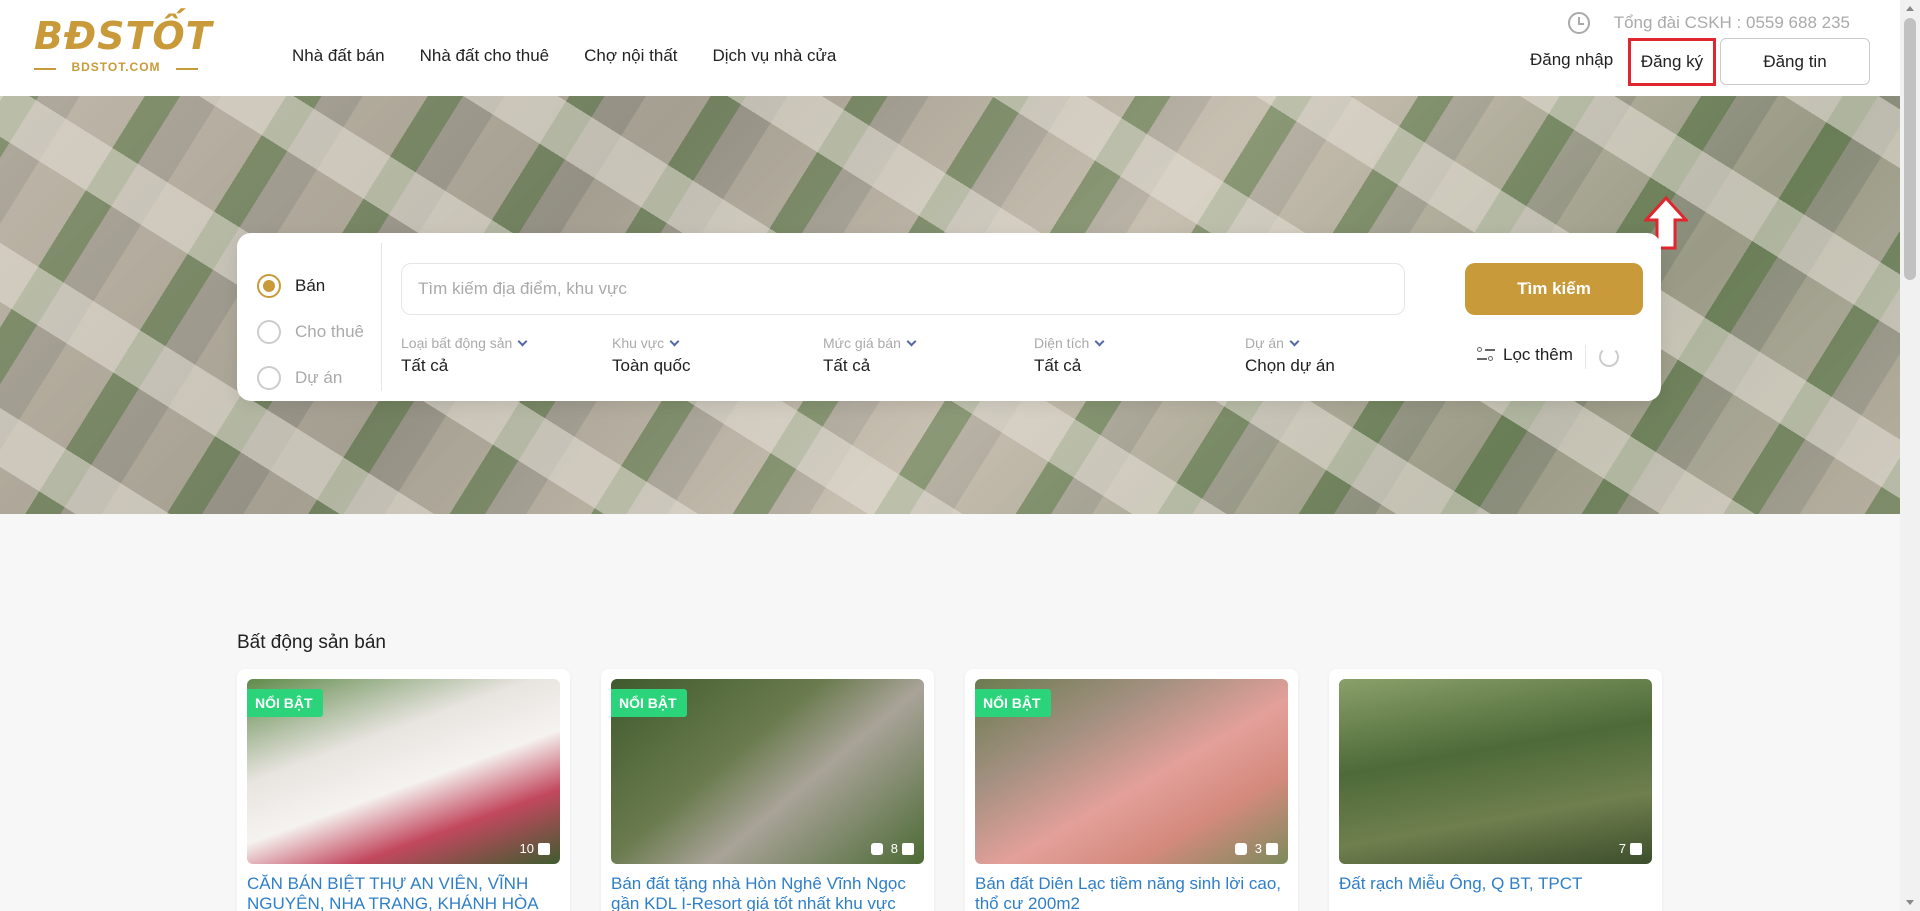  What do you see at coordinates (1350, 355) in the screenshot?
I see `filter-project: Dự án Chọn dự án` at bounding box center [1350, 355].